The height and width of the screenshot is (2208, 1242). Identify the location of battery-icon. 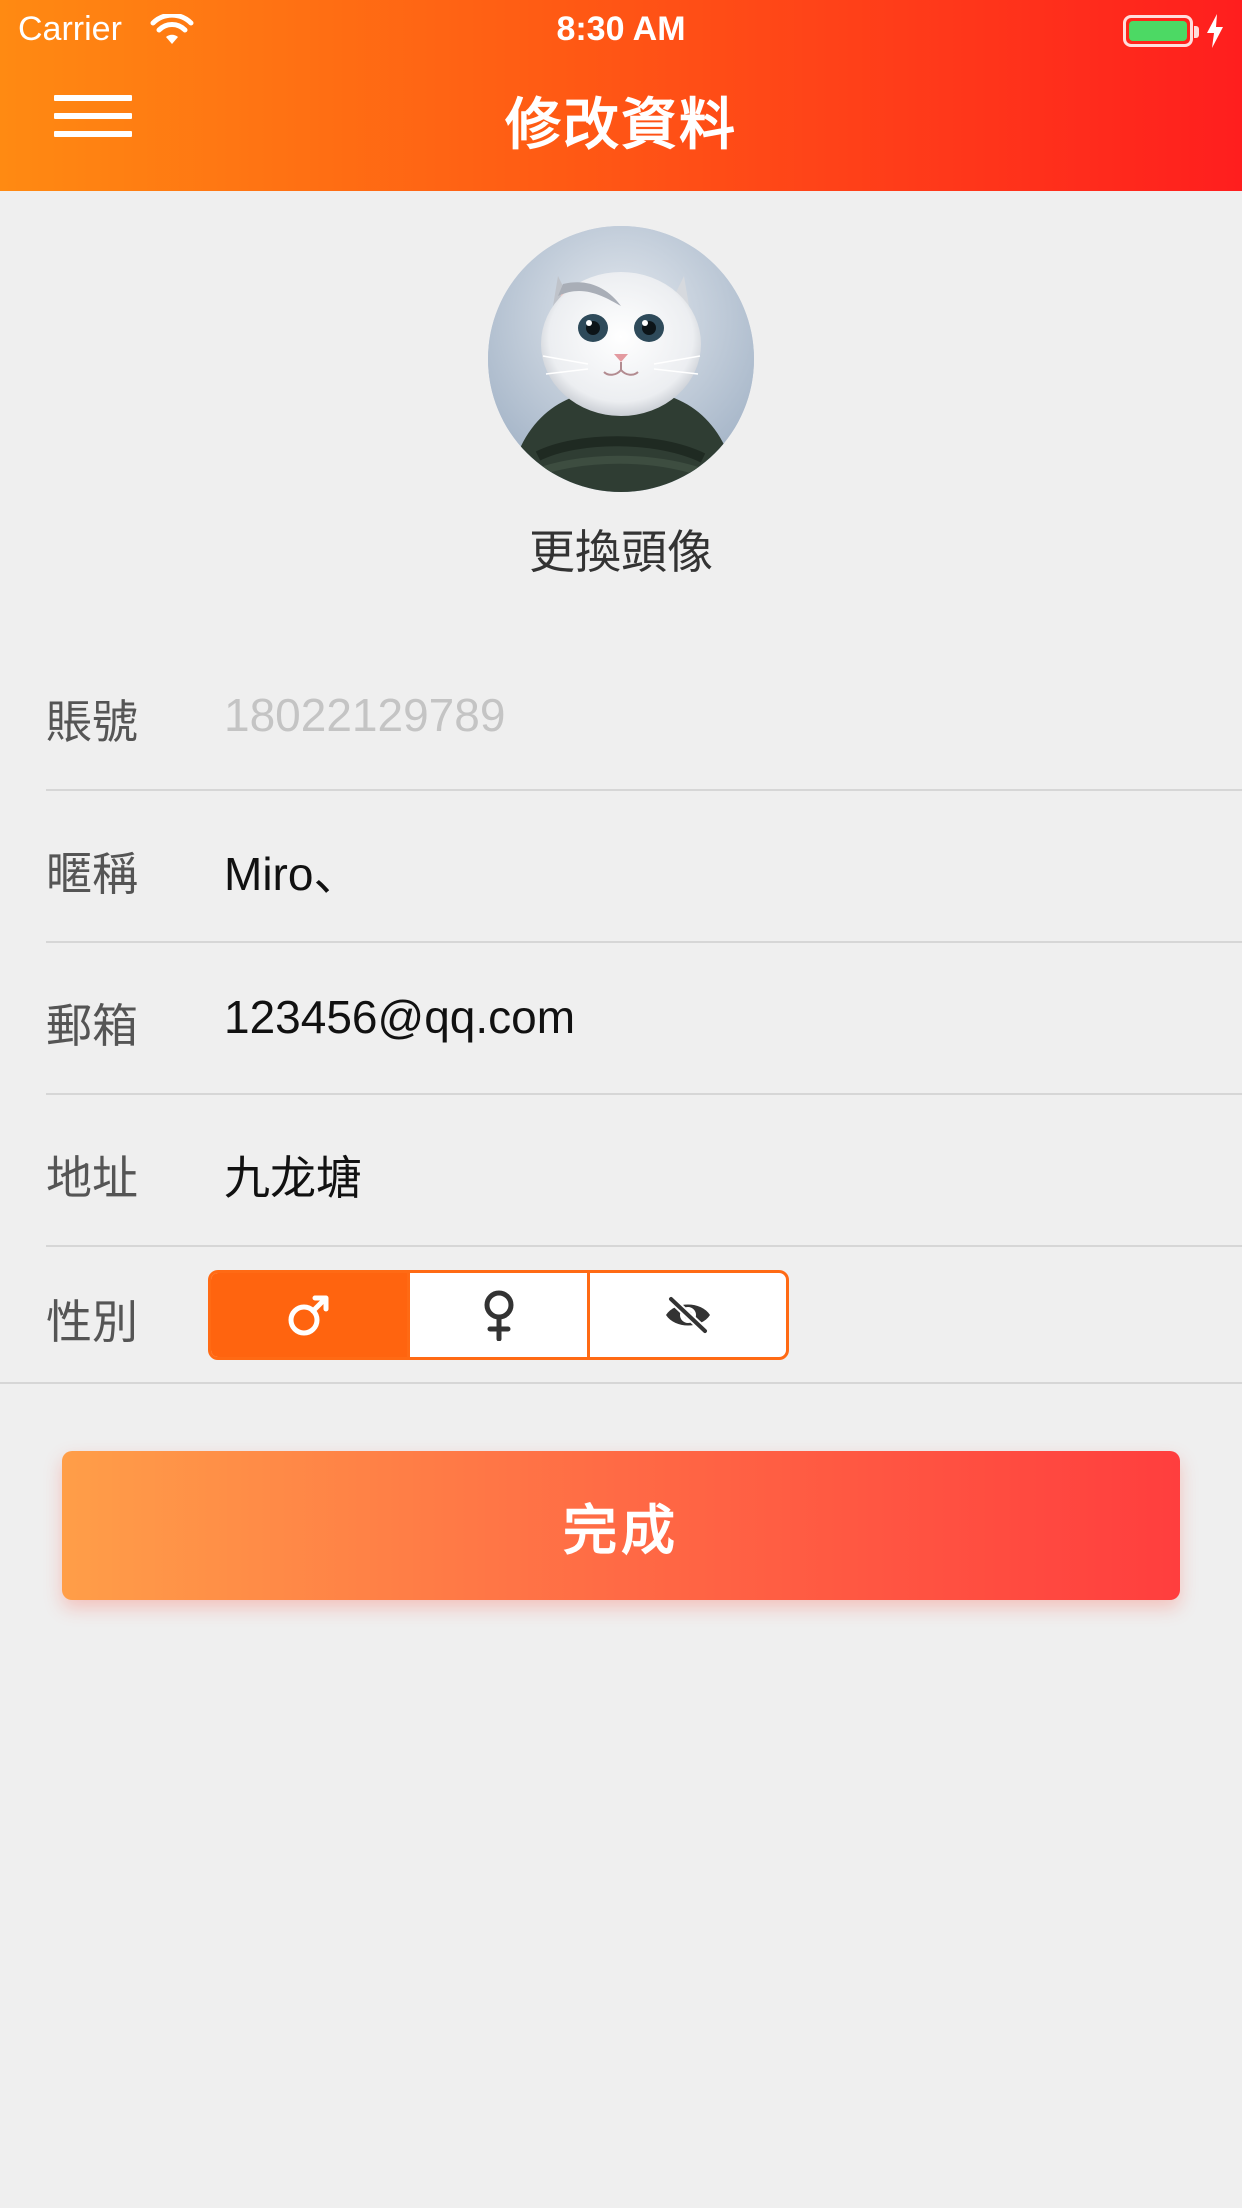
(1161, 31).